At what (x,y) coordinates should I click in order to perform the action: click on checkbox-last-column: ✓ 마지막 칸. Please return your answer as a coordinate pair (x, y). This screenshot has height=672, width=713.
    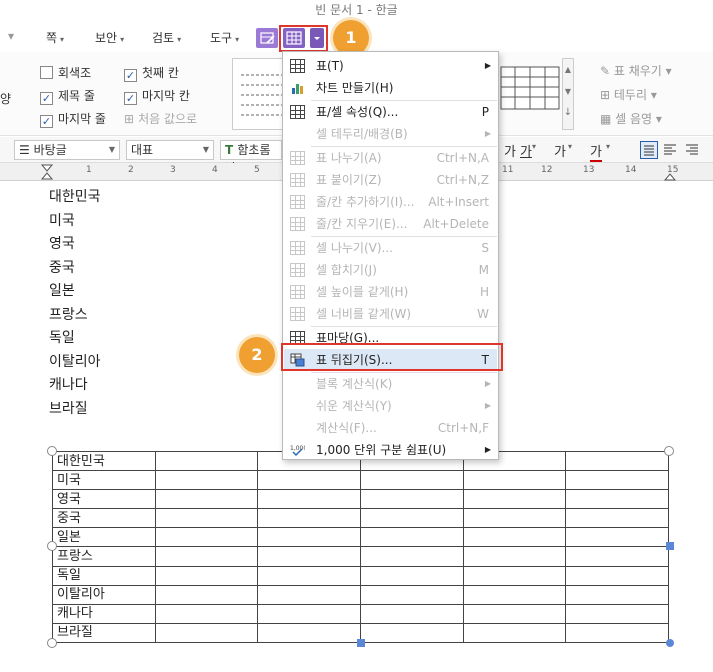
    Looking at the image, I should click on (157, 96).